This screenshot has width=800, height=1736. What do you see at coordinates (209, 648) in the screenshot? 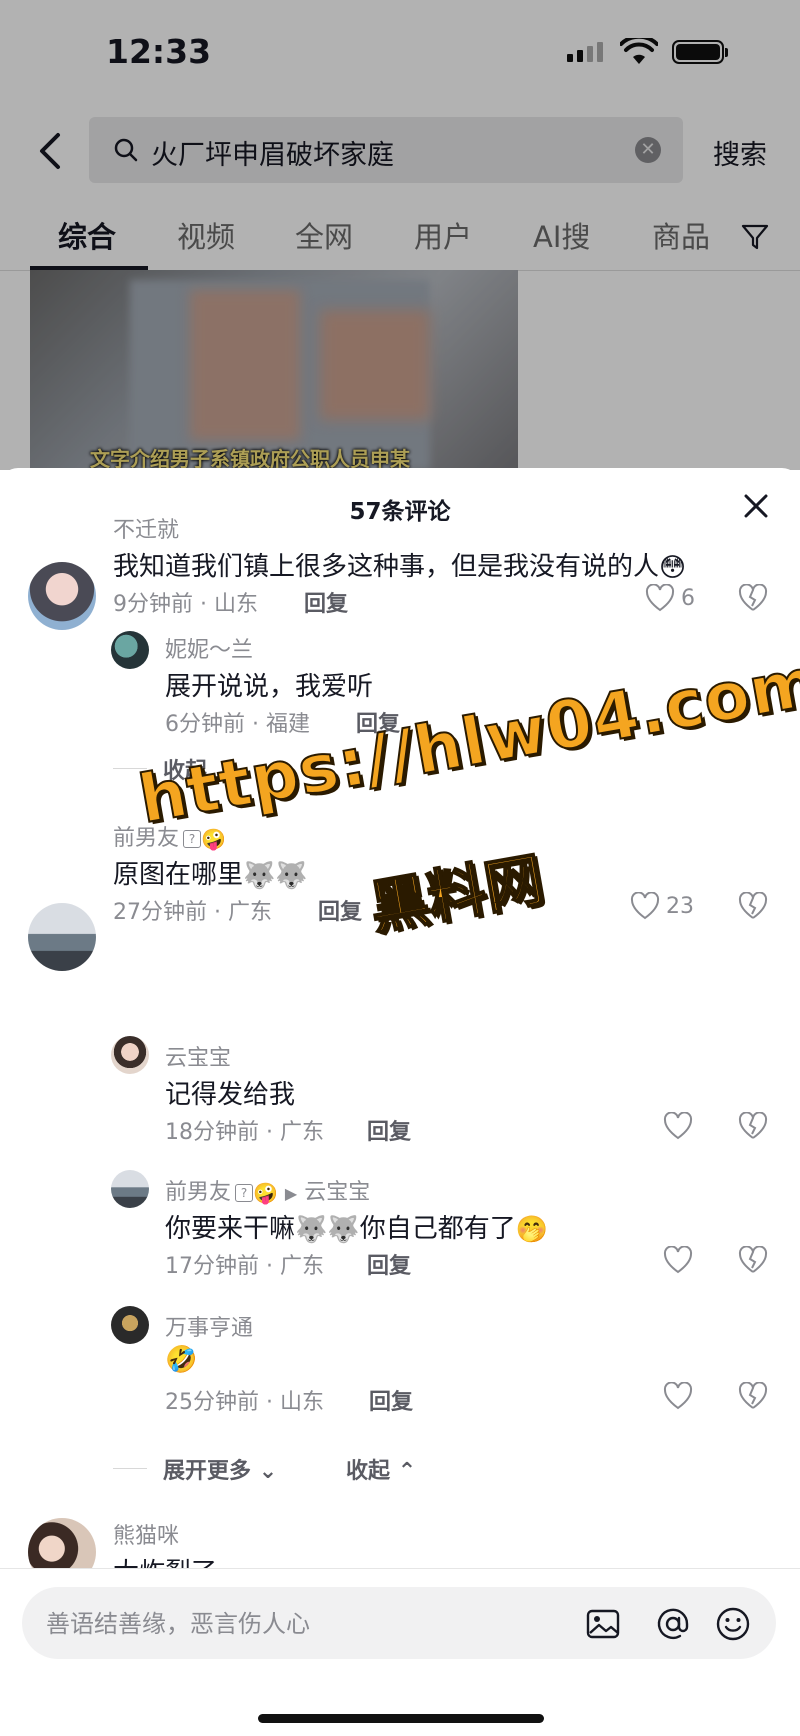
I see `comment-username: 妮妮～兰` at bounding box center [209, 648].